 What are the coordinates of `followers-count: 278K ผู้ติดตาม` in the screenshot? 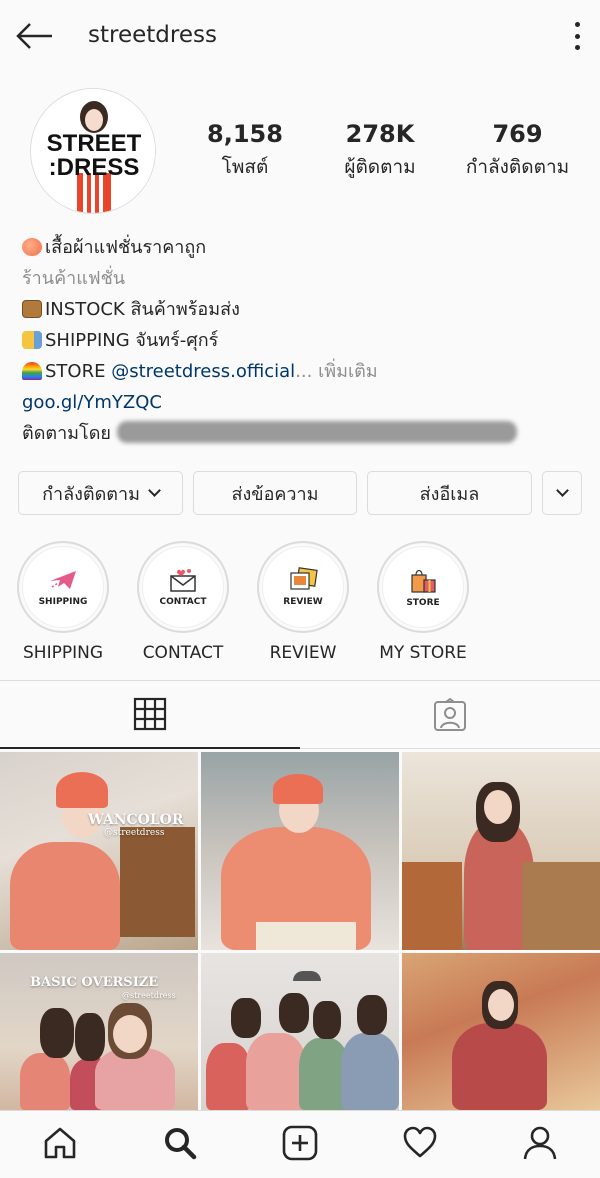 It's located at (380, 151).